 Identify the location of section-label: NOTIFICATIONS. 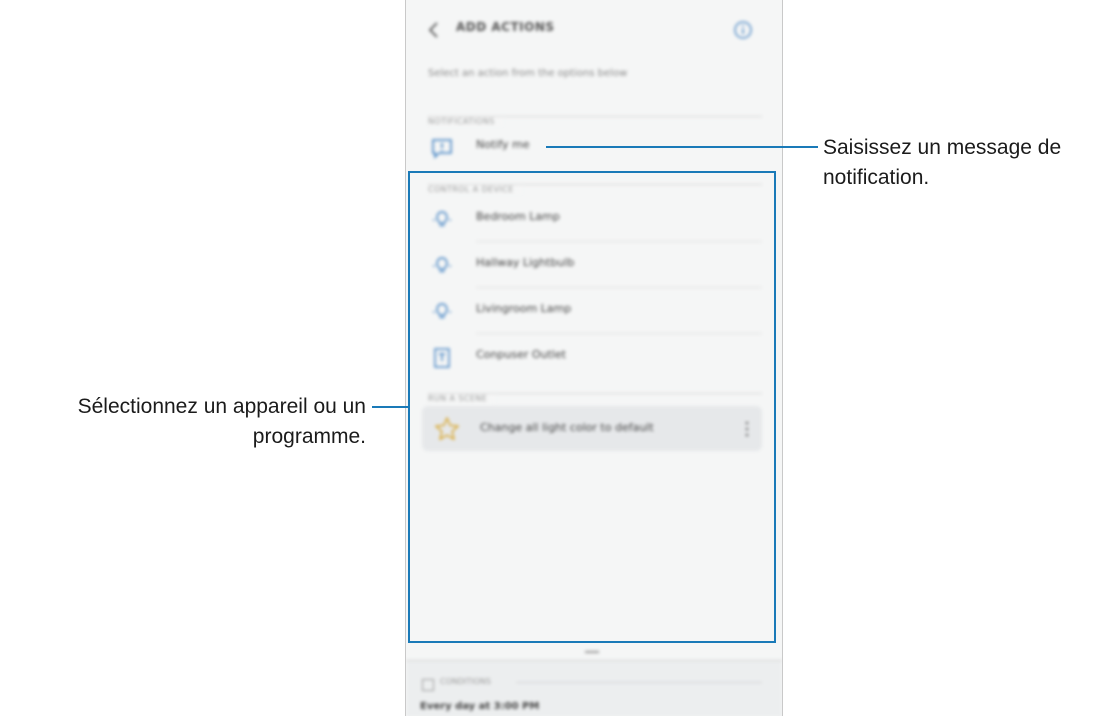
(465, 121).